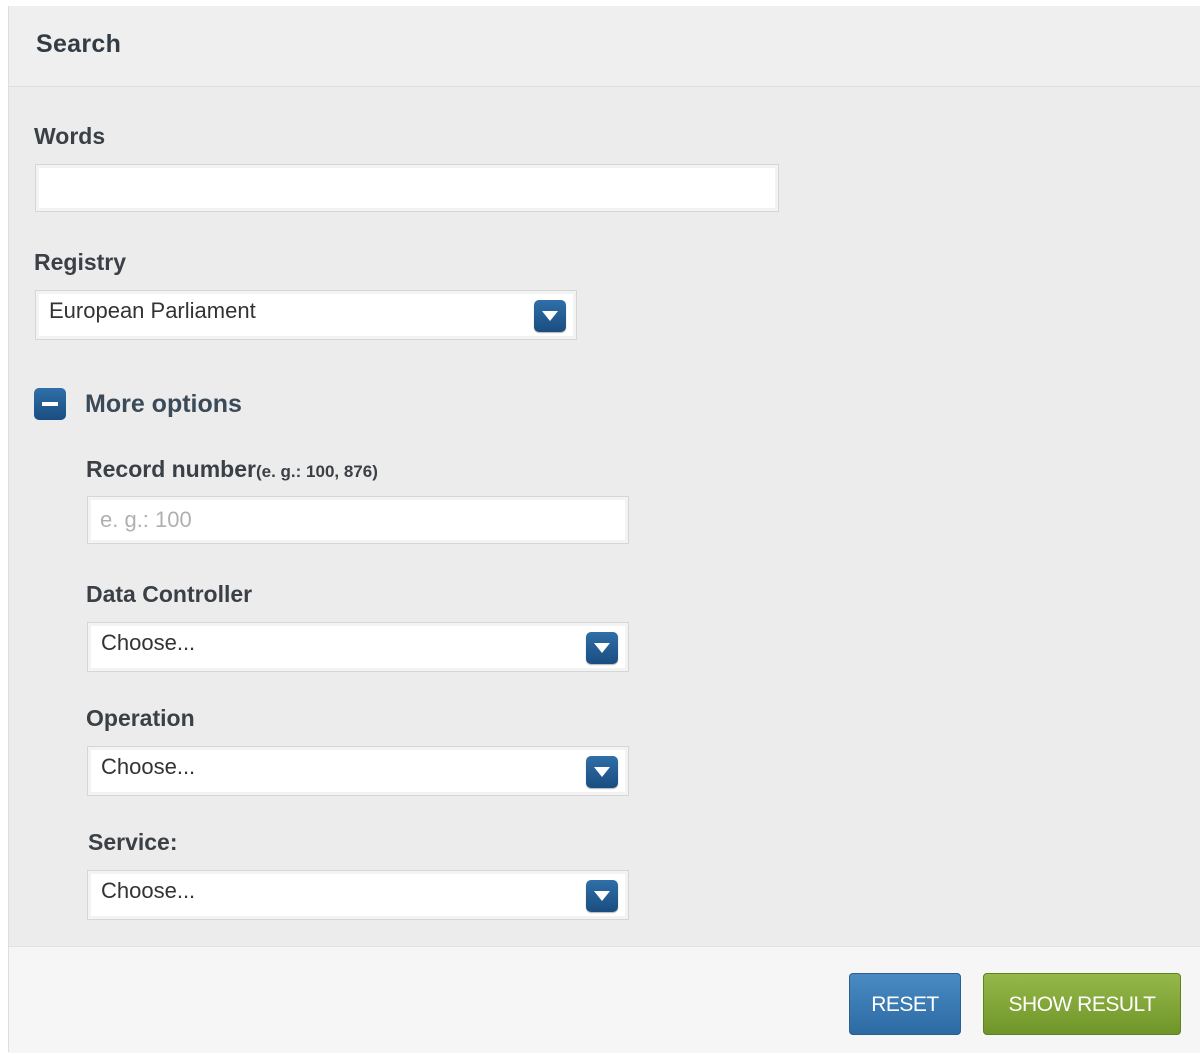  What do you see at coordinates (306, 315) in the screenshot?
I see `registry-select: European Parliament` at bounding box center [306, 315].